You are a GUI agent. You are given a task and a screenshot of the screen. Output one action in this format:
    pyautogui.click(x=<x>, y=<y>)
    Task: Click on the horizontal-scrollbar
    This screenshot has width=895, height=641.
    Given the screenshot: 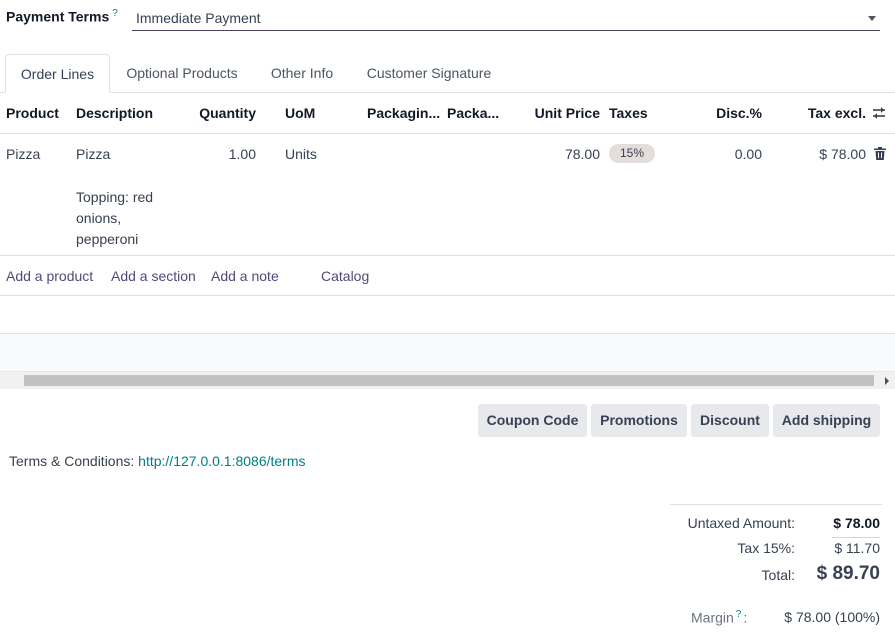 What is the action you would take?
    pyautogui.click(x=447, y=380)
    